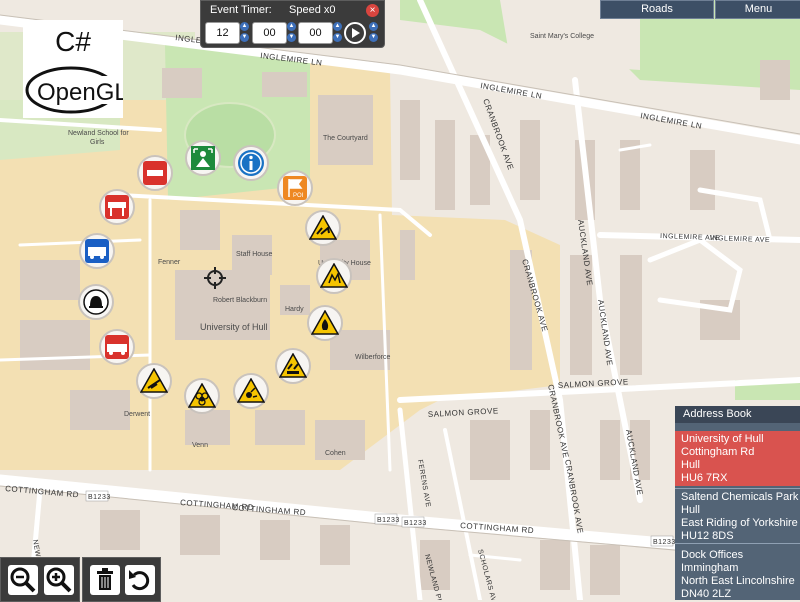  What do you see at coordinates (222, 33) in the screenshot?
I see `hours-field: 12` at bounding box center [222, 33].